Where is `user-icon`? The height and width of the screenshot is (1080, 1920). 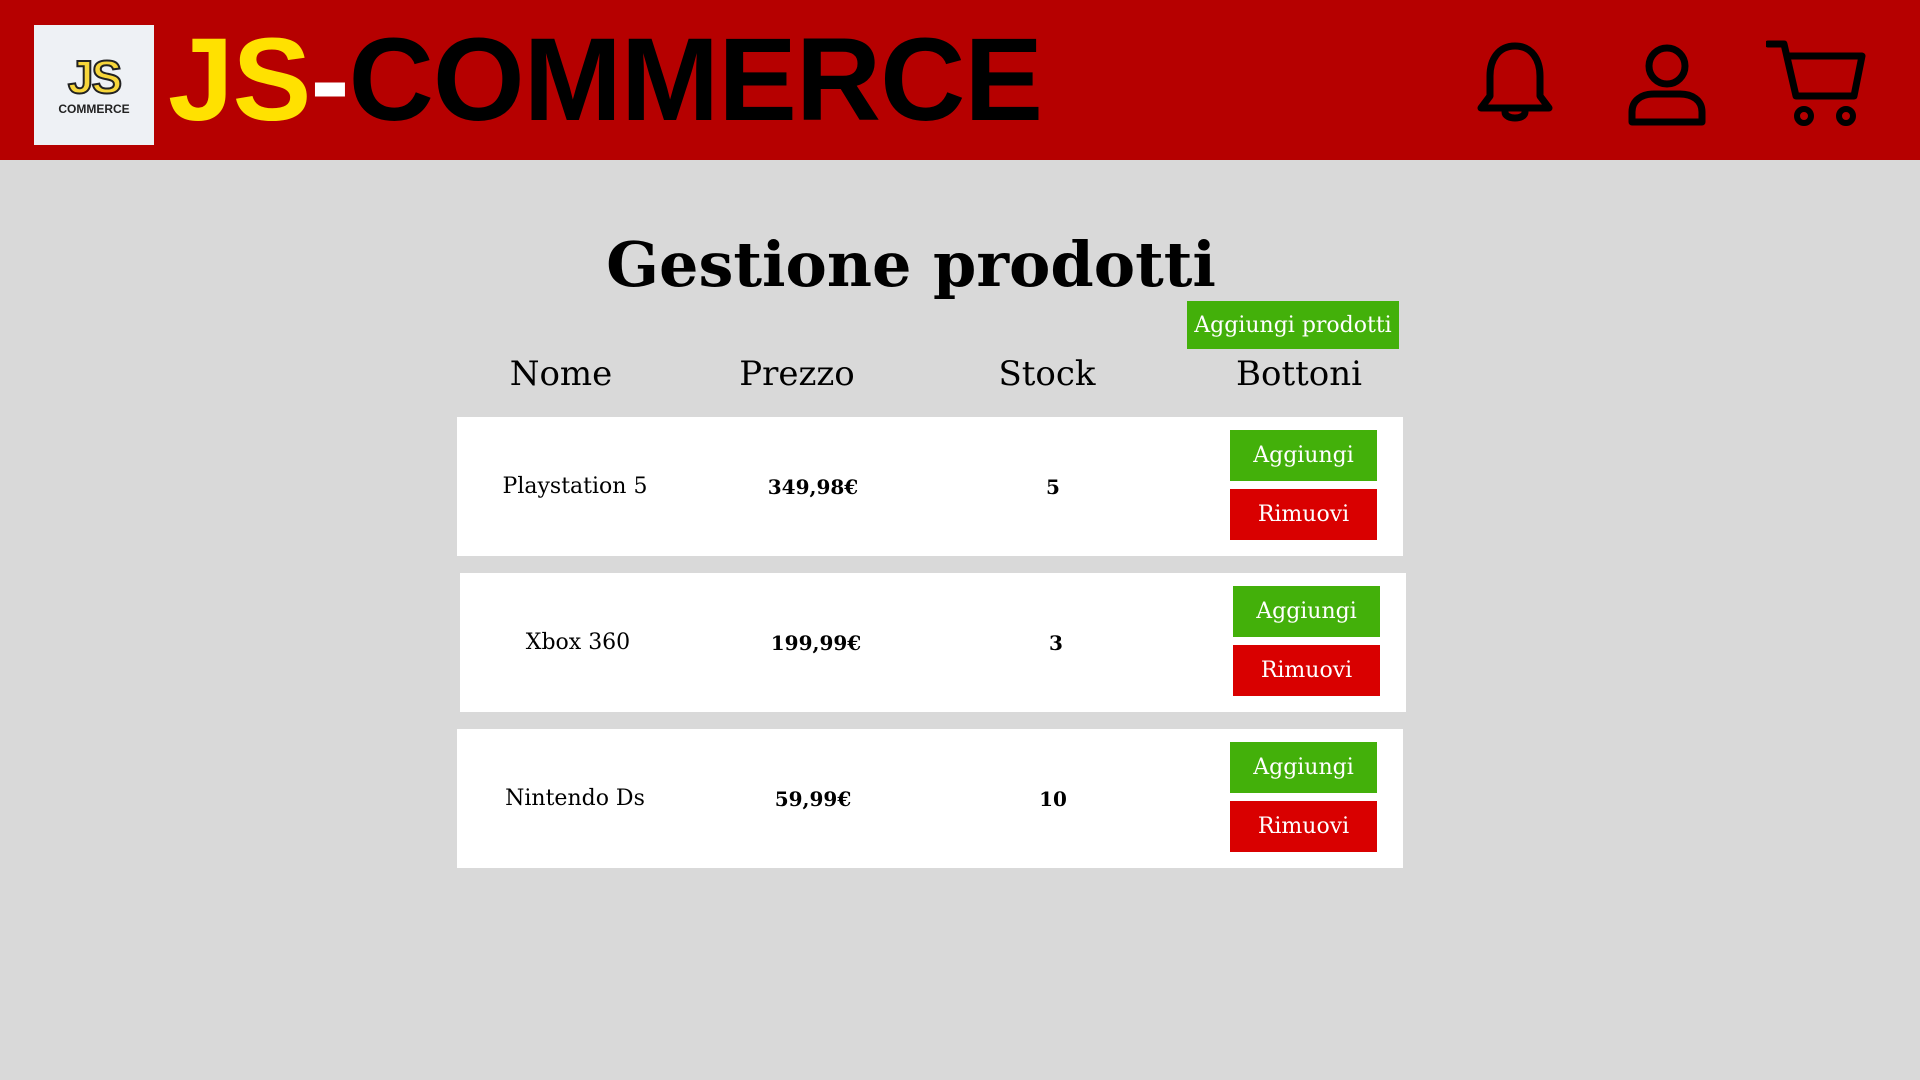
user-icon is located at coordinates (1667, 83).